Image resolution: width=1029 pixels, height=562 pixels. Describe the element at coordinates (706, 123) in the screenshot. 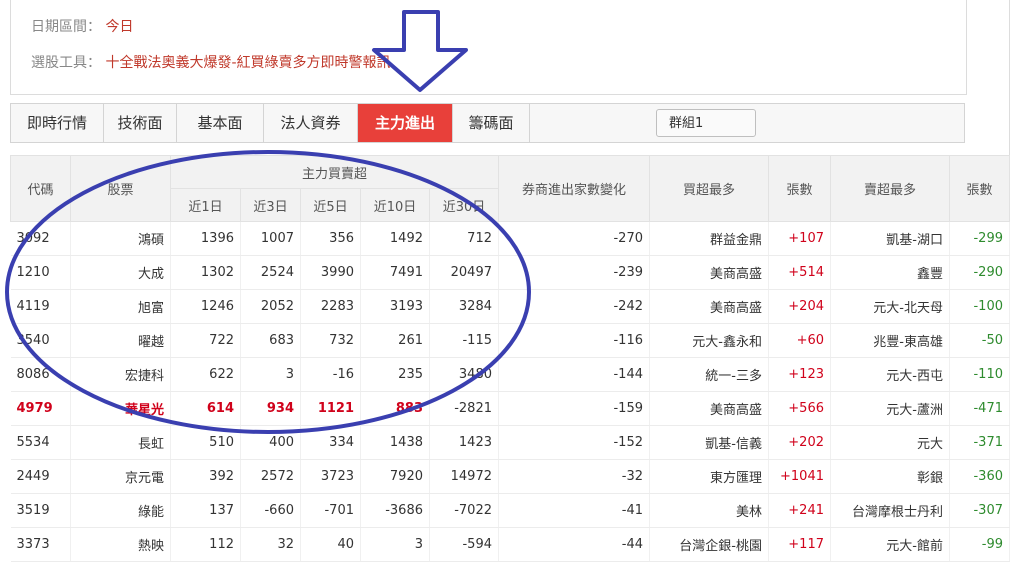

I see `group-select: 群組1` at that location.